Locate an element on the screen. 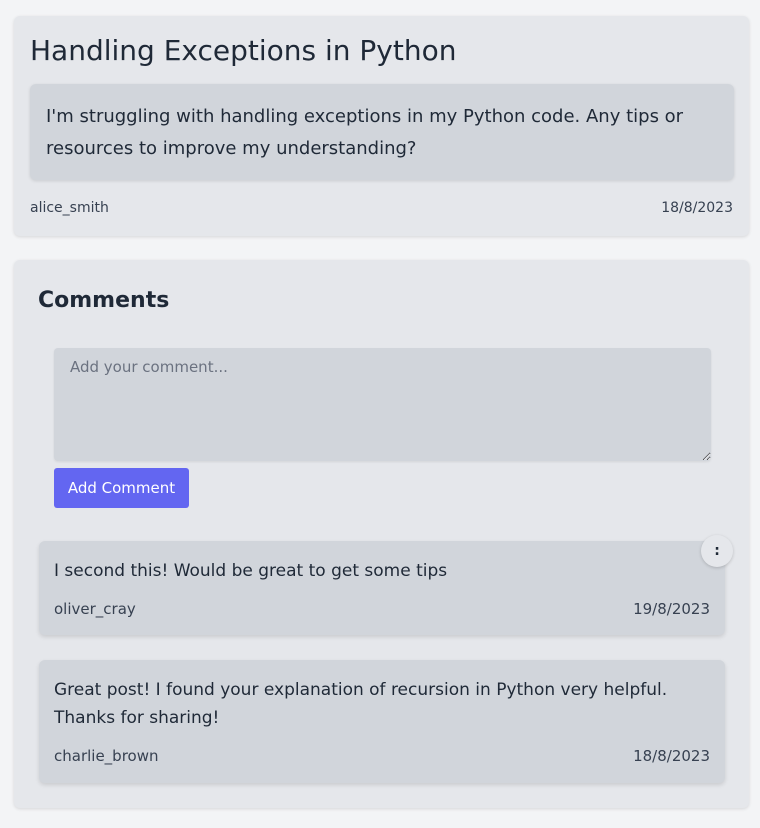 The image size is (760, 828). add-comment-button: Add Comment is located at coordinates (121, 488).